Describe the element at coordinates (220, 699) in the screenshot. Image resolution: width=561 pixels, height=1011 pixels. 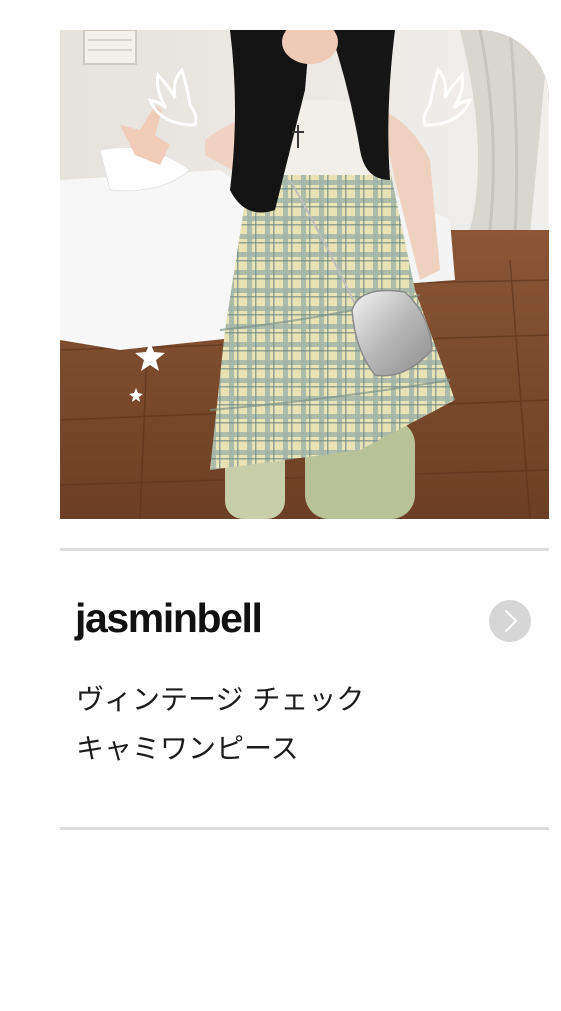
I see `product-title-line-1: ヴィンテージ チェック` at that location.